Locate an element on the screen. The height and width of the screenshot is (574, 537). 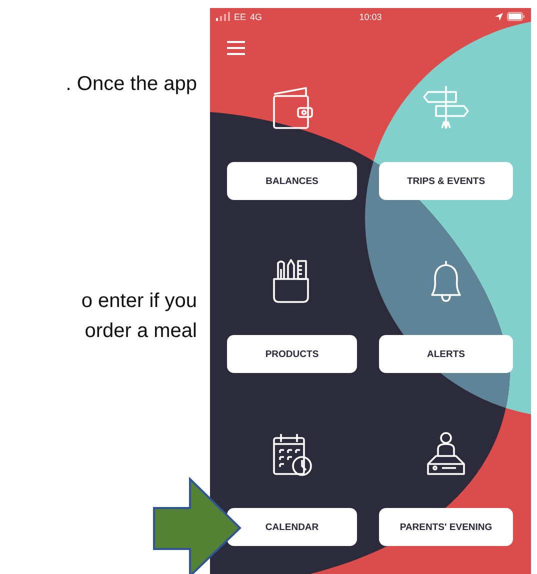
menu-tile-button: PRODUCTS is located at coordinates (292, 354).